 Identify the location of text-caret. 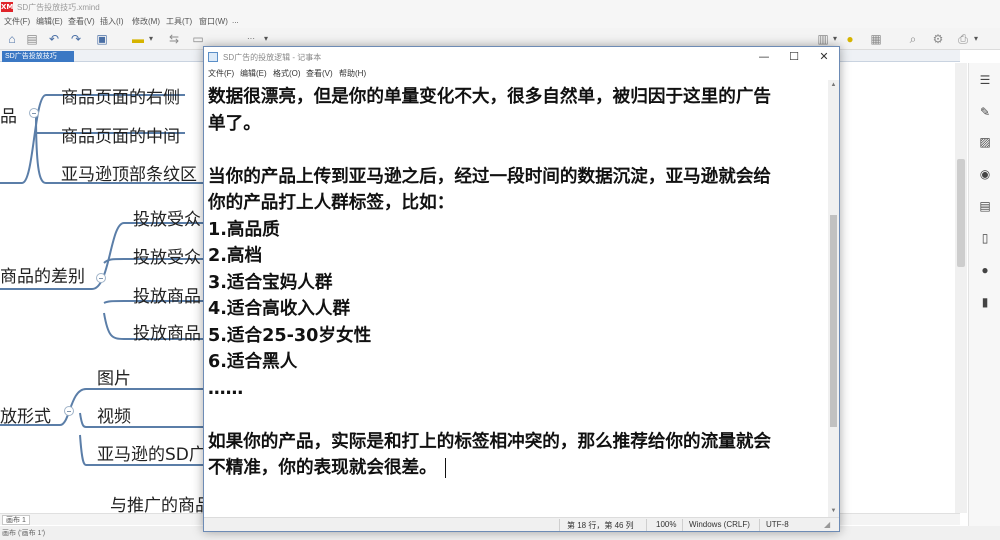
(445, 468).